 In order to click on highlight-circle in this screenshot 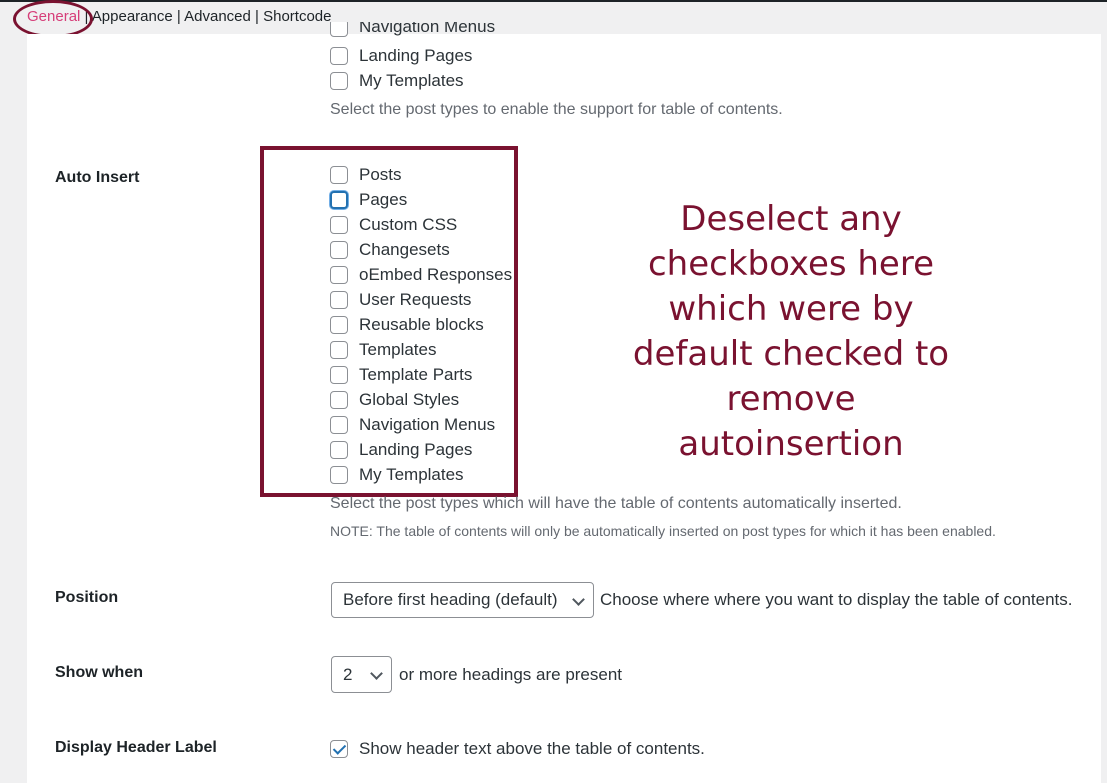, I will do `click(53, 19)`.